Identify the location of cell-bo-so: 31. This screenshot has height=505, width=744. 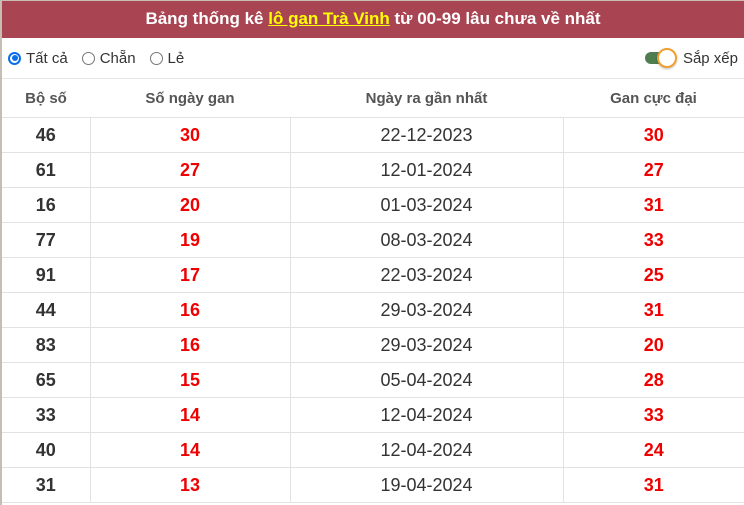
(46, 485).